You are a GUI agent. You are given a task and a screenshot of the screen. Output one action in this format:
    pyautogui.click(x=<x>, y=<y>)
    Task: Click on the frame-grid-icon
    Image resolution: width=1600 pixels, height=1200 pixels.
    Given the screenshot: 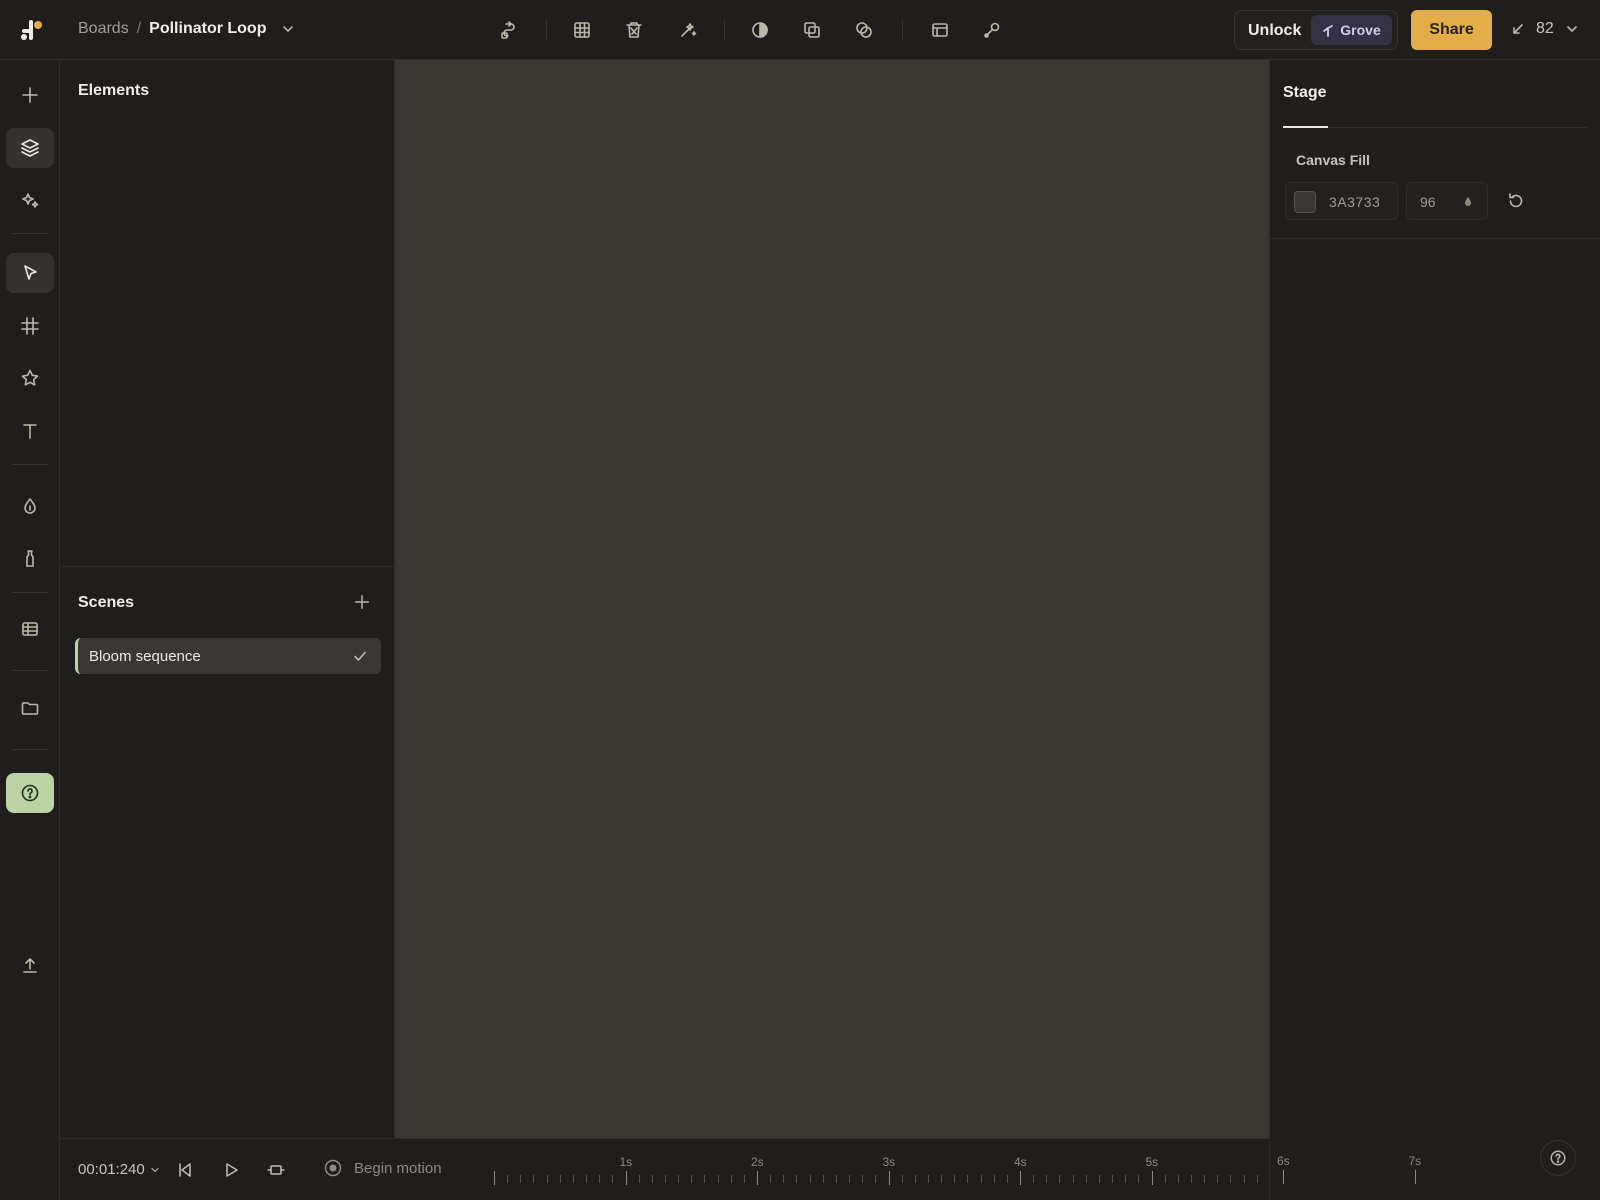 What is the action you would take?
    pyautogui.click(x=30, y=326)
    